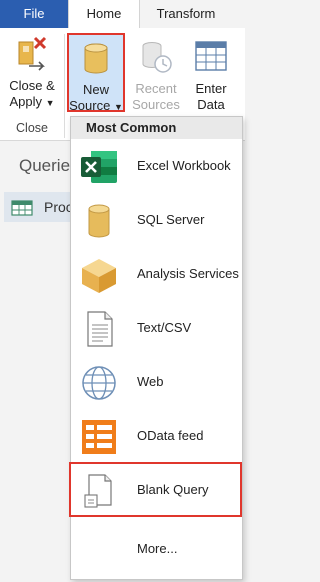 The image size is (320, 582). Describe the element at coordinates (184, 165) in the screenshot. I see `menu-item-label: Excel Workbook` at that location.